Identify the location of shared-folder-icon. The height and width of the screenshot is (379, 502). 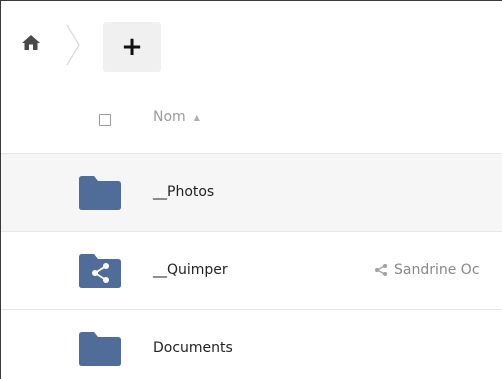
(100, 271).